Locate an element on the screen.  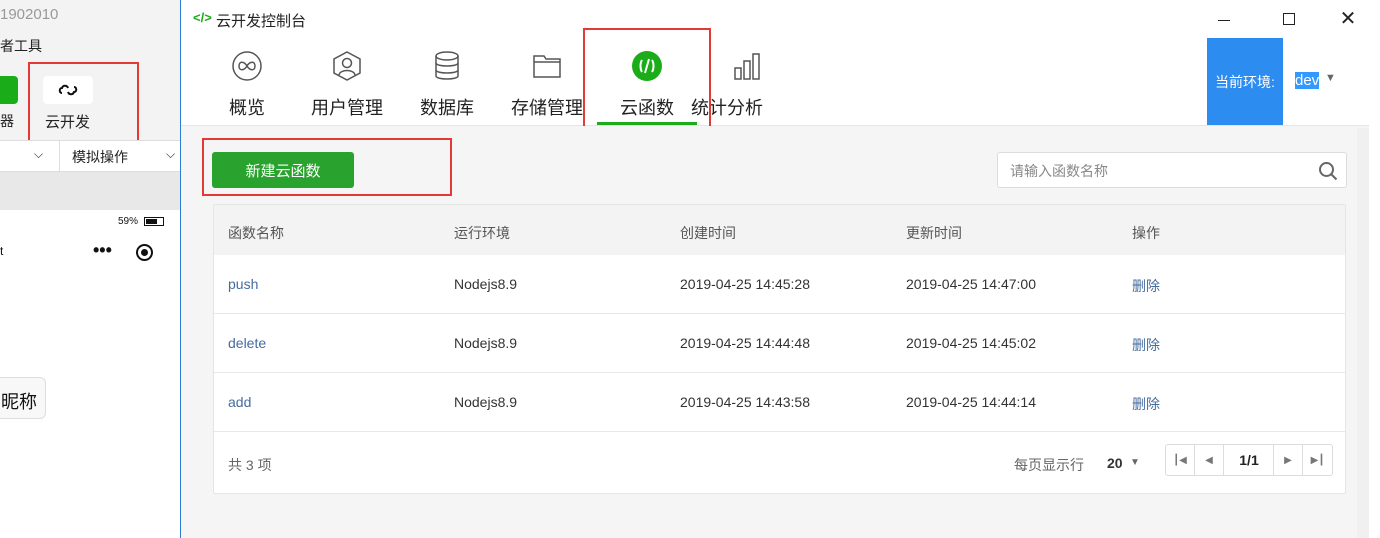
page-indicator: 1/1 is located at coordinates (1249, 460).